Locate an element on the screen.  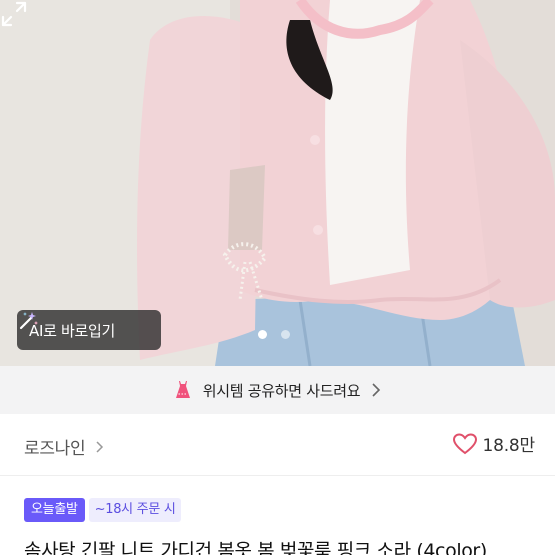
carousel-dot-active is located at coordinates (262, 334).